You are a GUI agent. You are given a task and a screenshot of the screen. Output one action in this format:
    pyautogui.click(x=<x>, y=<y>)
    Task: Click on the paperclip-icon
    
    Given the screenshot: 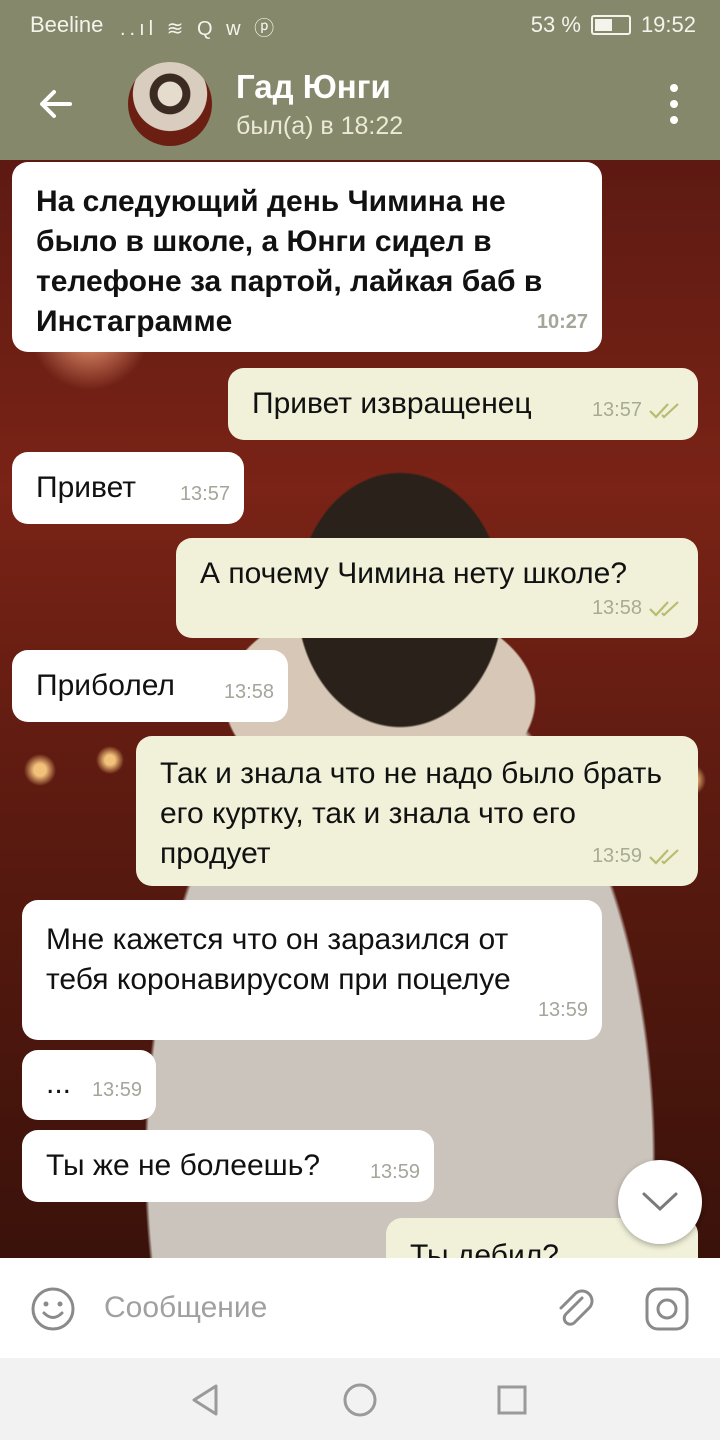 What is the action you would take?
    pyautogui.click(x=575, y=1309)
    